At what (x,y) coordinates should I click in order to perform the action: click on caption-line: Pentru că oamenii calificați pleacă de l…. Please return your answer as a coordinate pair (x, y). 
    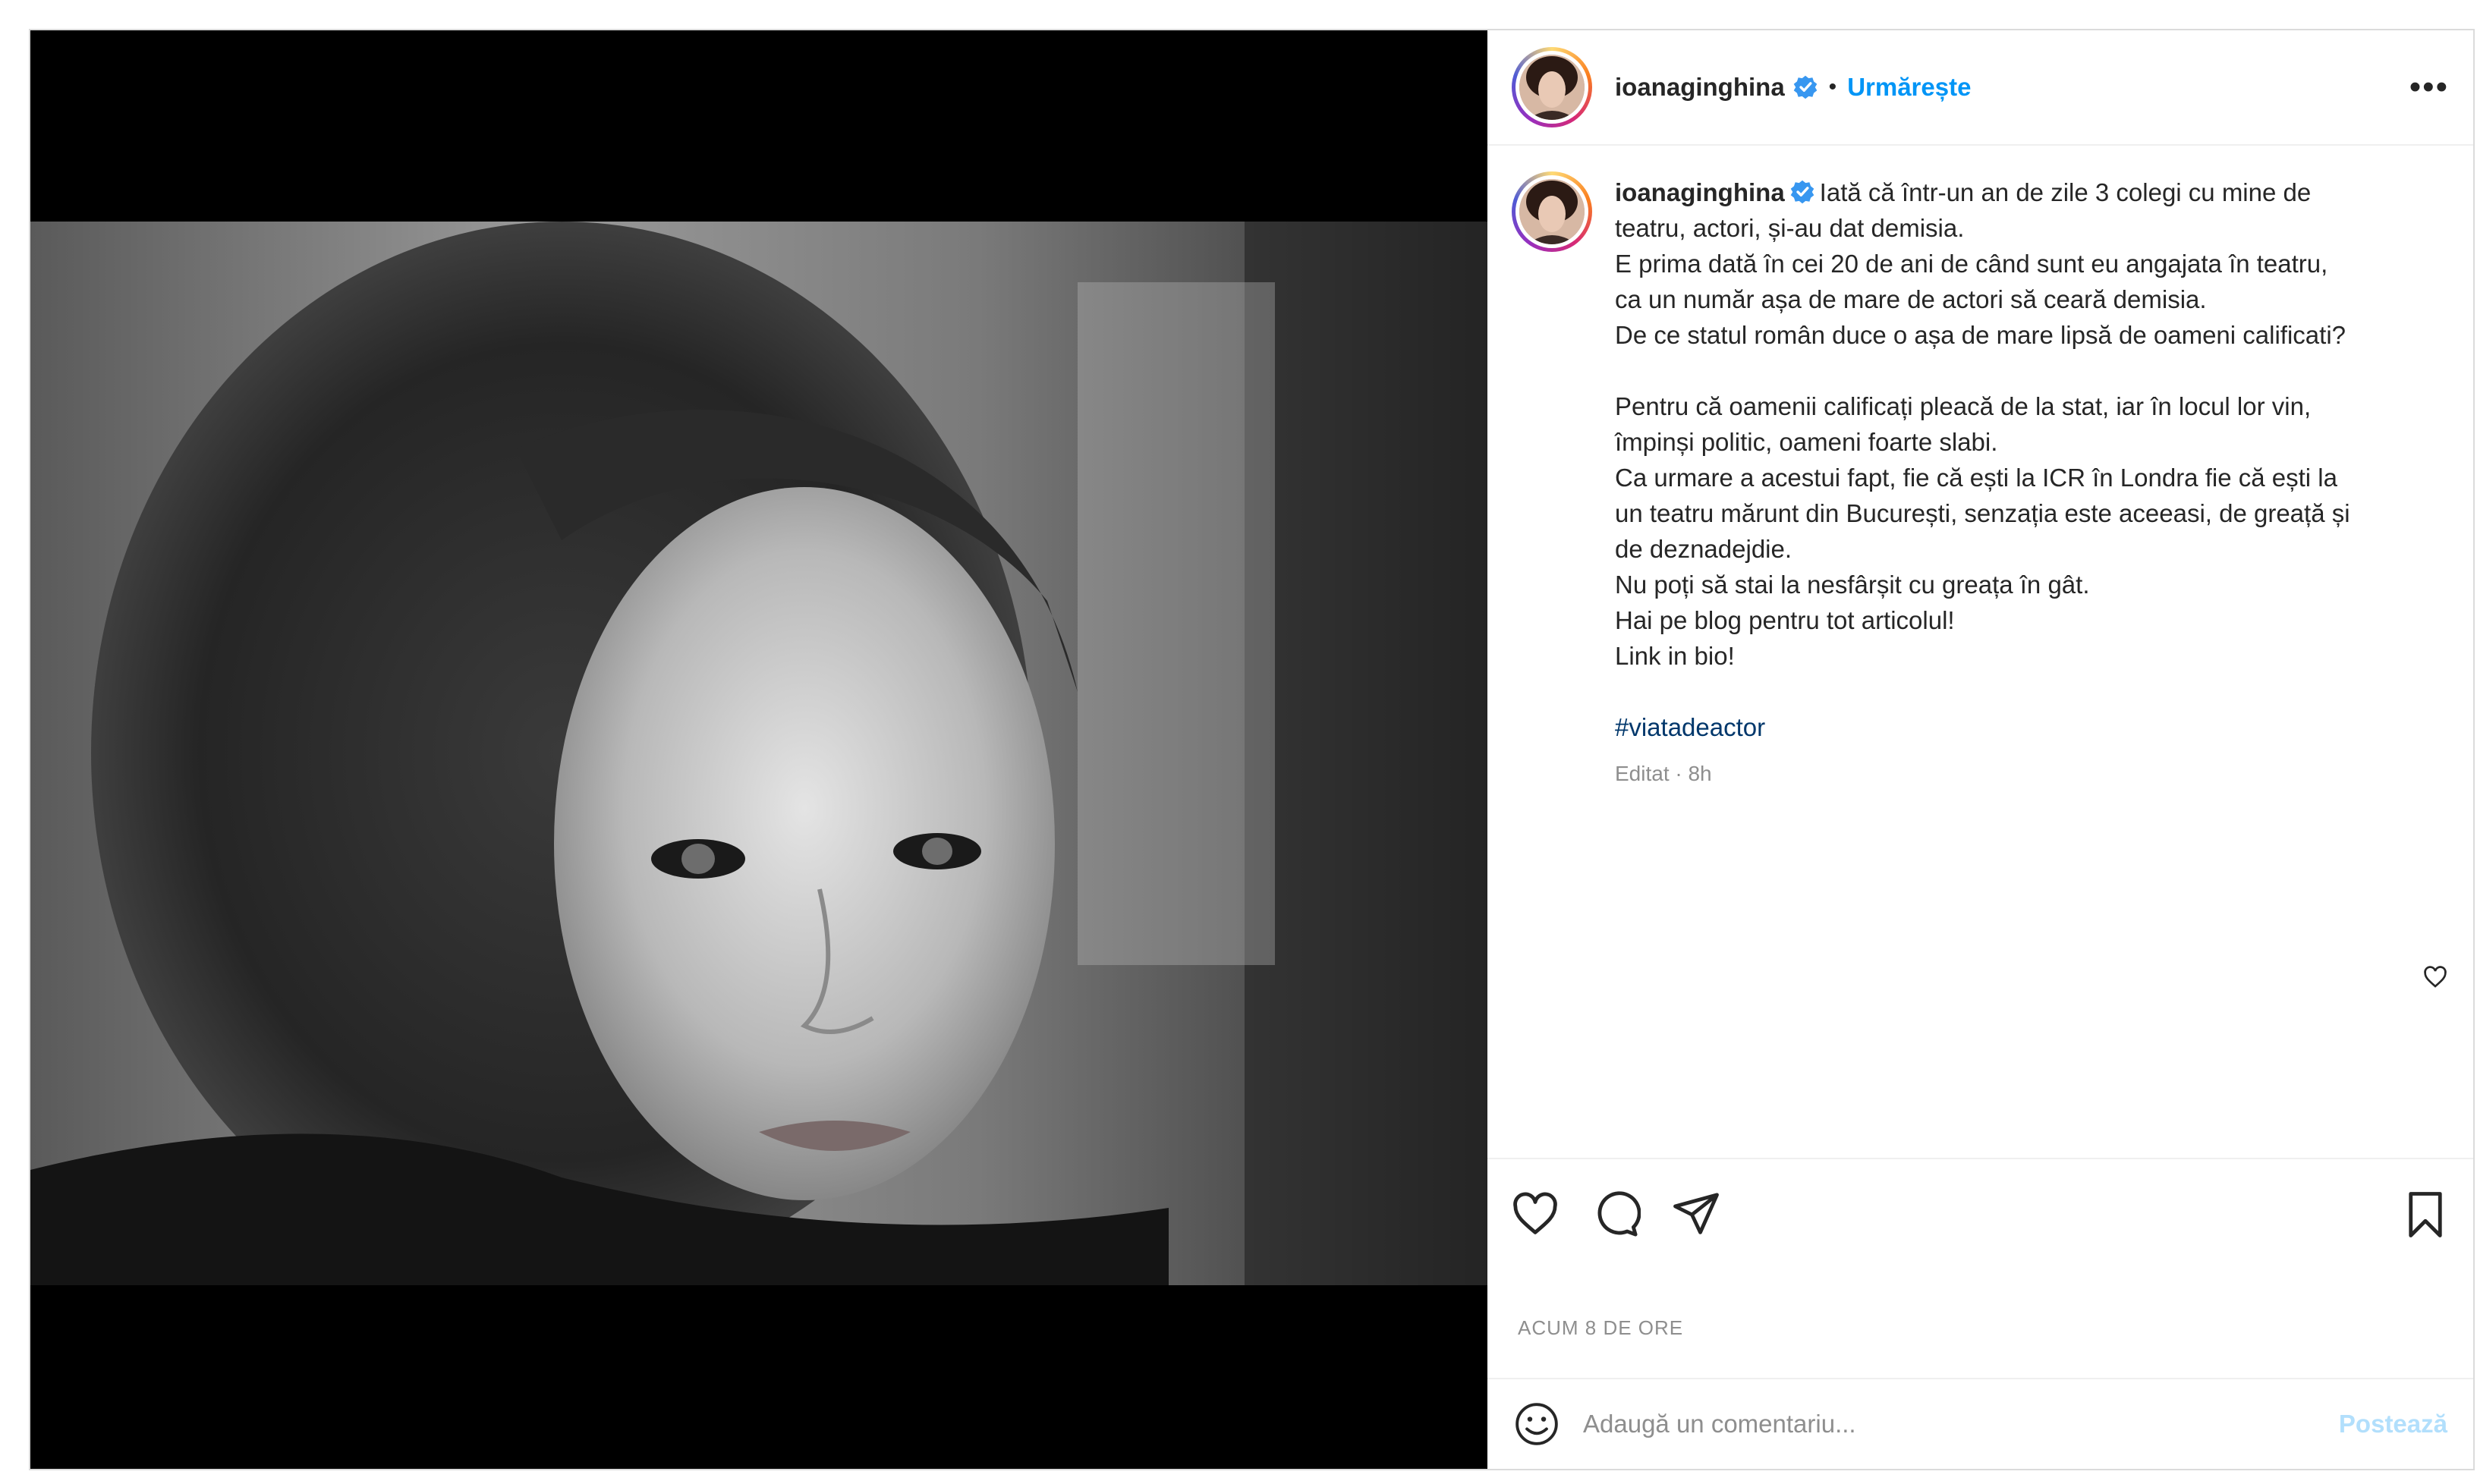
    Looking at the image, I should click on (1963, 406).